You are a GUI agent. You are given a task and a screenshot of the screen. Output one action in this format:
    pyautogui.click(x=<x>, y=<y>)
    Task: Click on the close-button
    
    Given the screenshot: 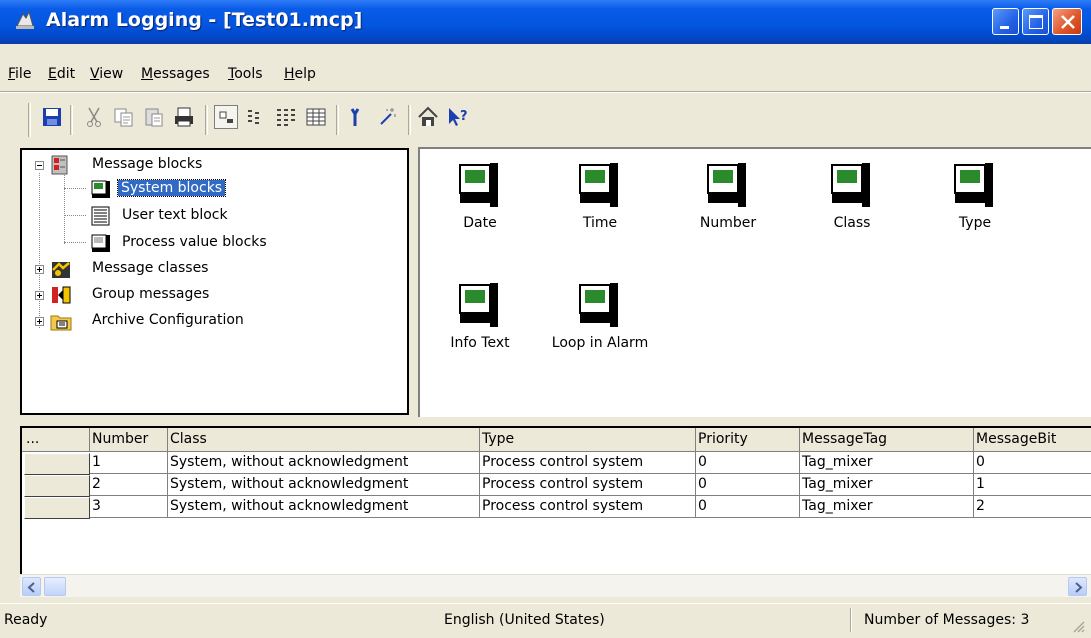 What is the action you would take?
    pyautogui.click(x=1067, y=21)
    